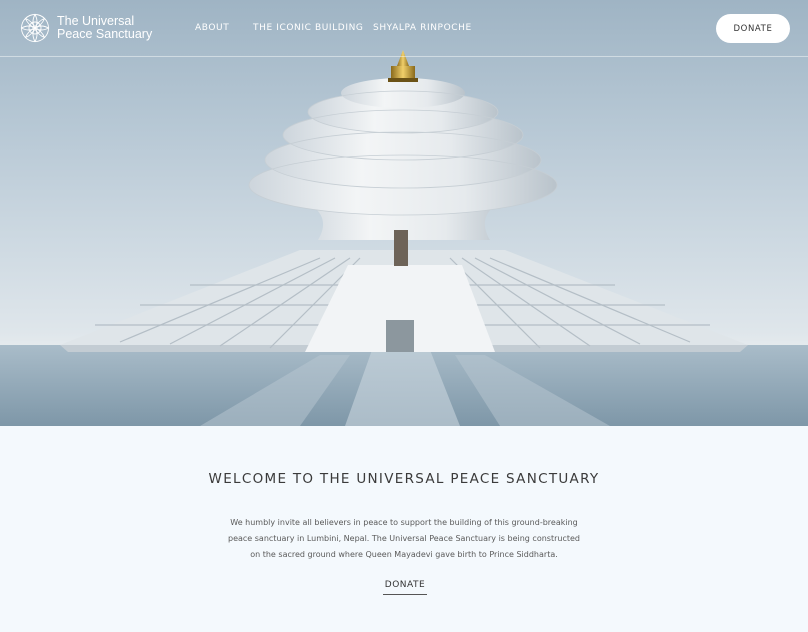 Image resolution: width=808 pixels, height=632 pixels. Describe the element at coordinates (405, 587) in the screenshot. I see `welcome-donate-link: DONATE` at that location.